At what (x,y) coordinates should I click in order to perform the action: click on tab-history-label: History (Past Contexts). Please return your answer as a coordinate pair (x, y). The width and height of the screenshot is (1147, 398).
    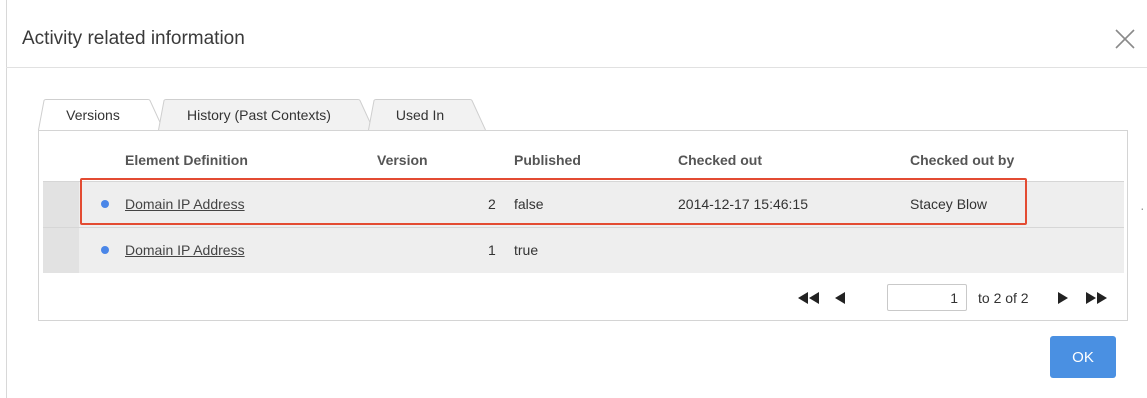
    Looking at the image, I should click on (259, 115).